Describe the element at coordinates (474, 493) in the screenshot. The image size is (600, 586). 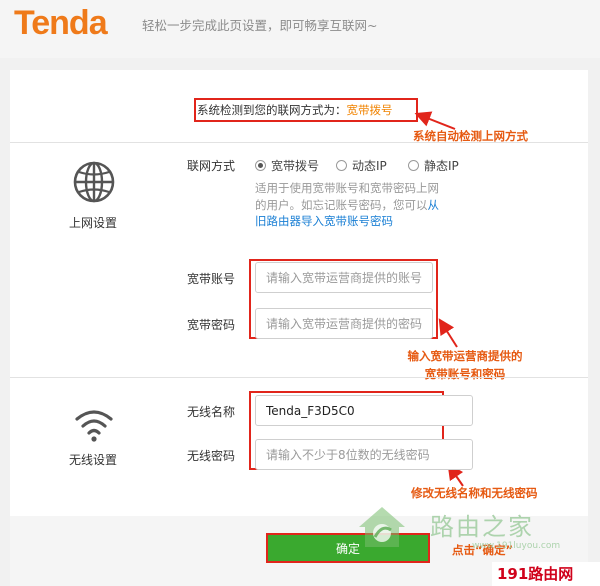
I see `wireless-annotation: 修改无线名称和无线密码` at that location.